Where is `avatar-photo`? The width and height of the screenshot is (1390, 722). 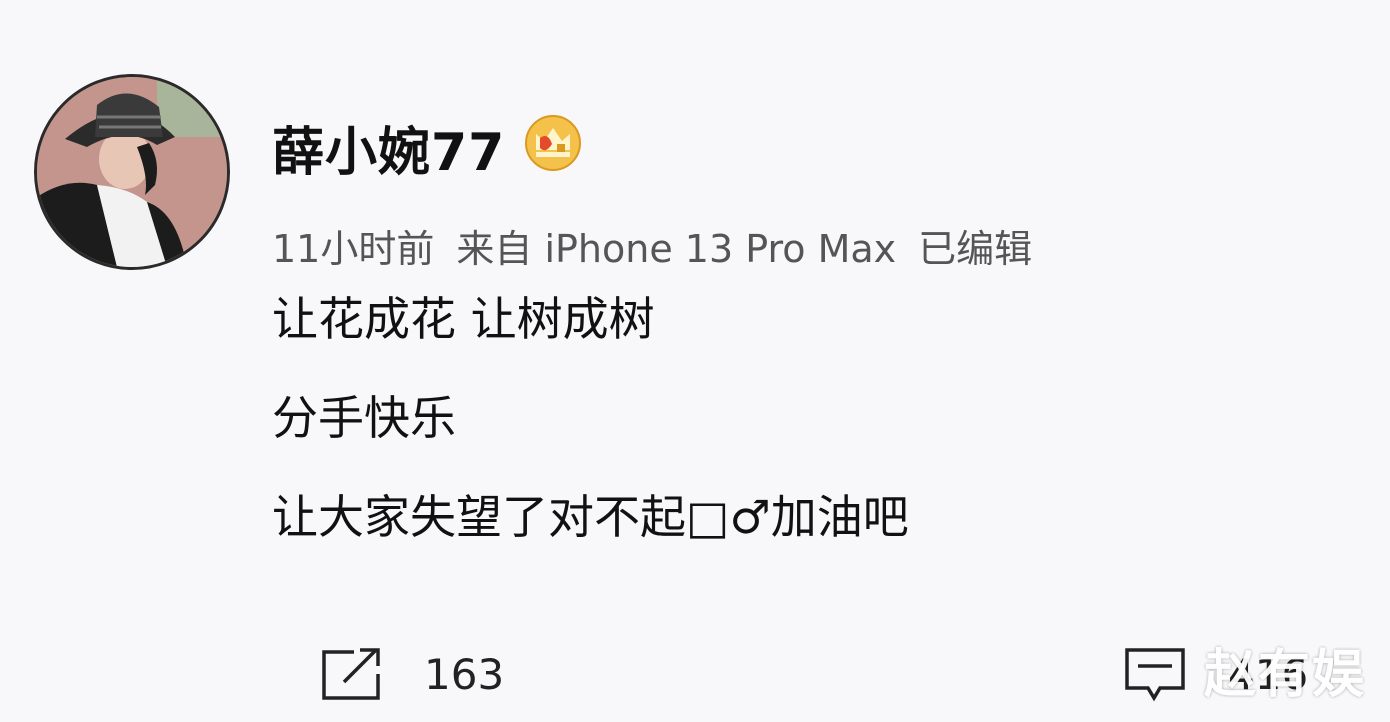
avatar-photo is located at coordinates (132, 172).